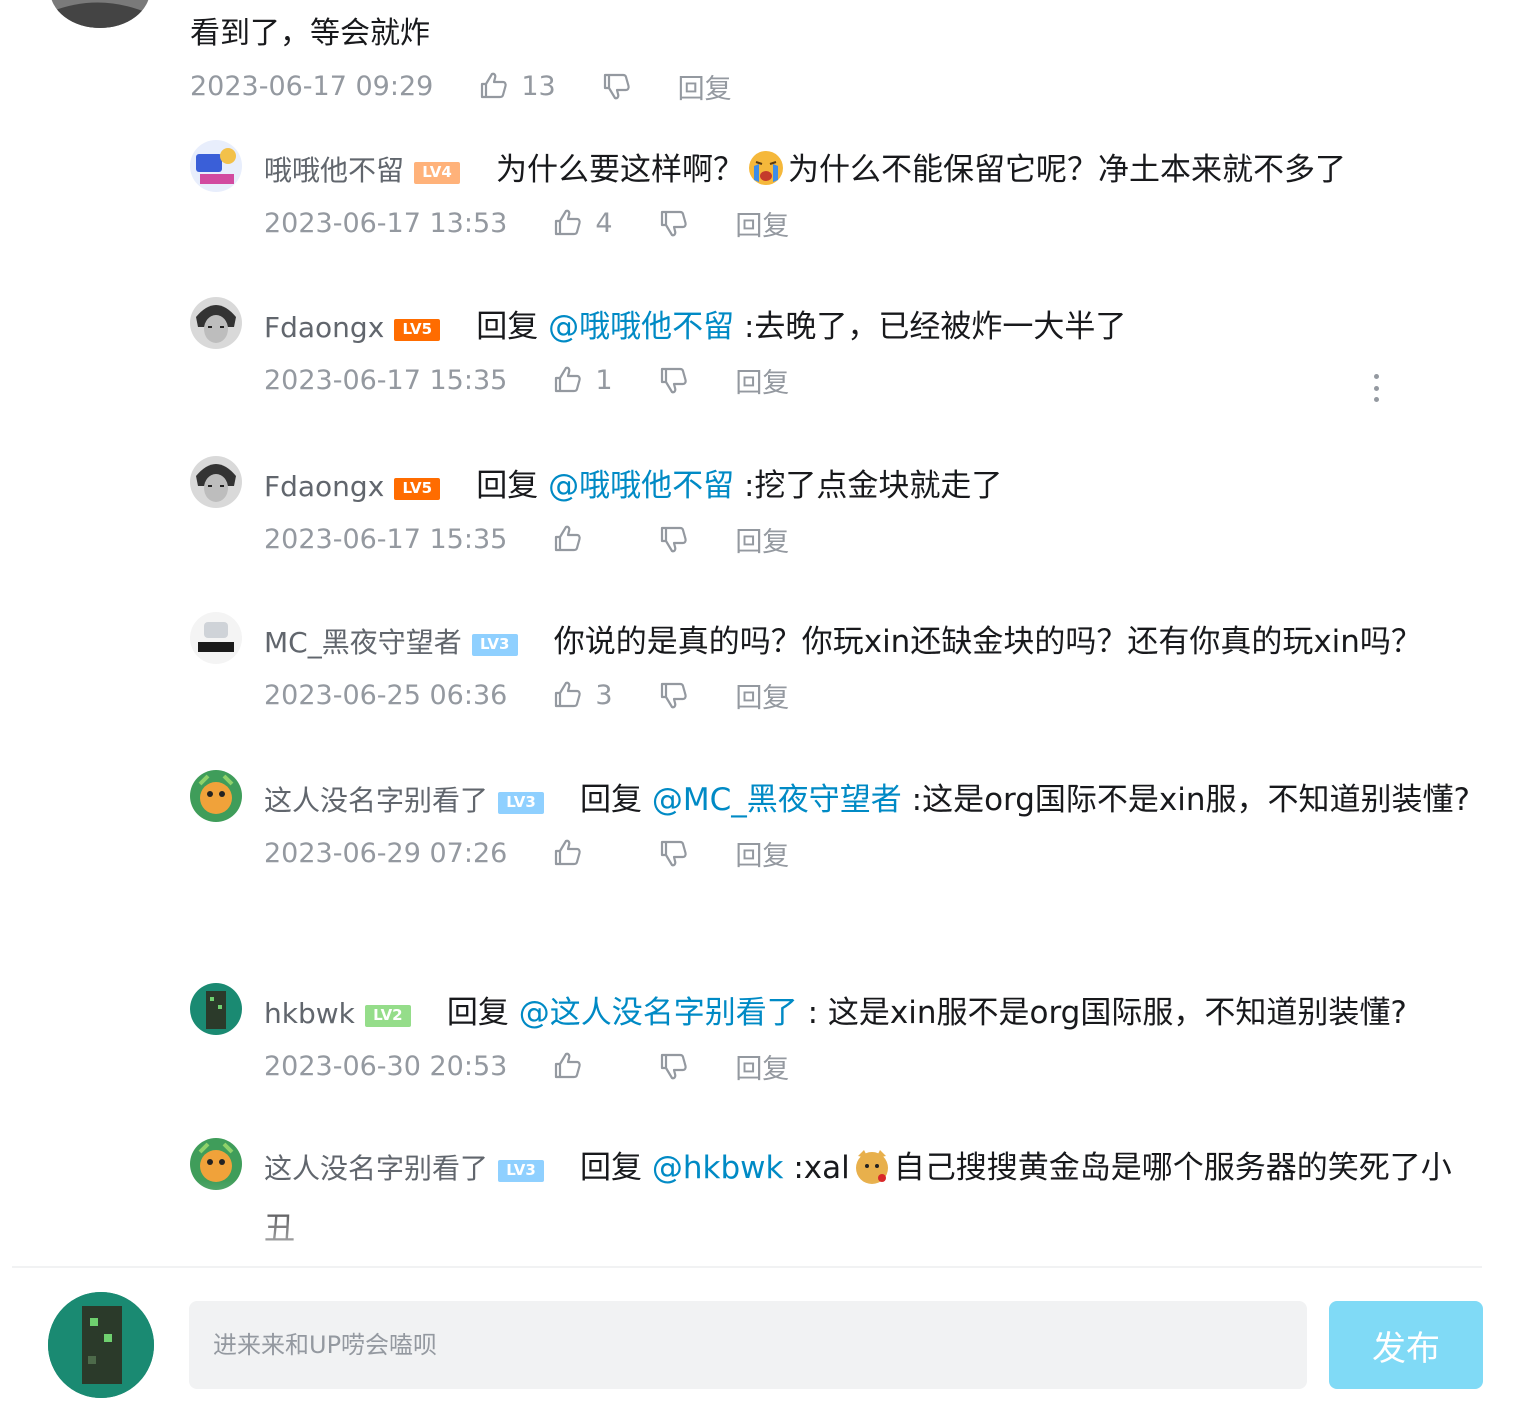 The width and height of the screenshot is (1526, 1414). Describe the element at coordinates (868, 486) in the screenshot. I see `reply-text: :挖了点金块就走了` at that location.